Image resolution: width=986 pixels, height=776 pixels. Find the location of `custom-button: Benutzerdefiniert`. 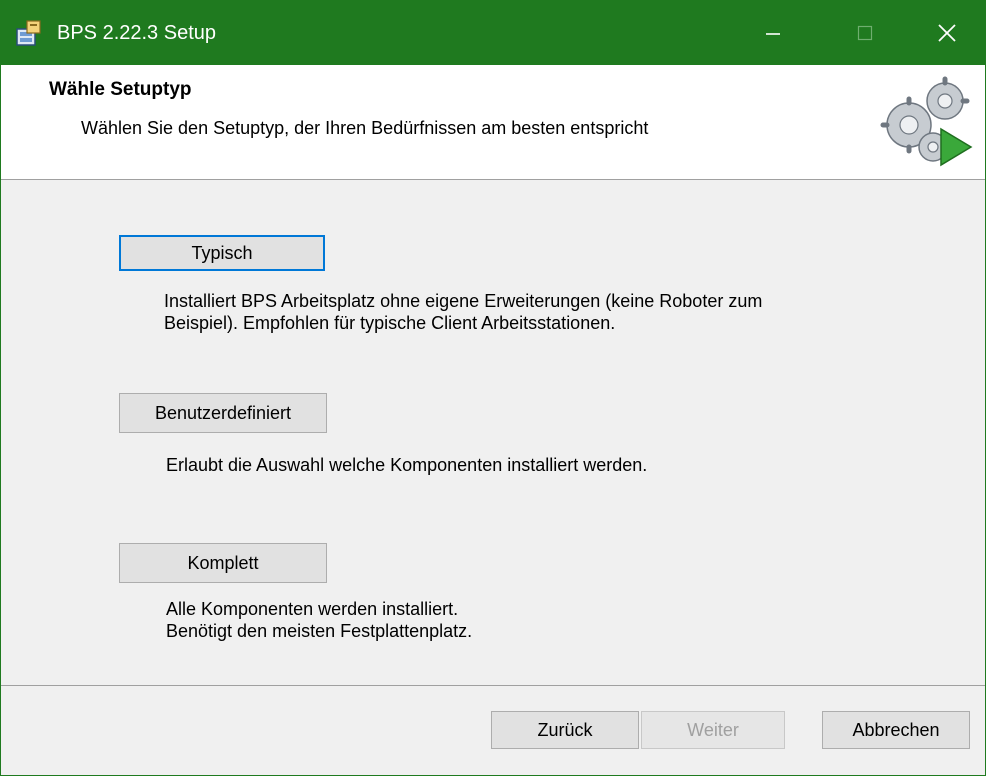

custom-button: Benutzerdefiniert is located at coordinates (223, 413).